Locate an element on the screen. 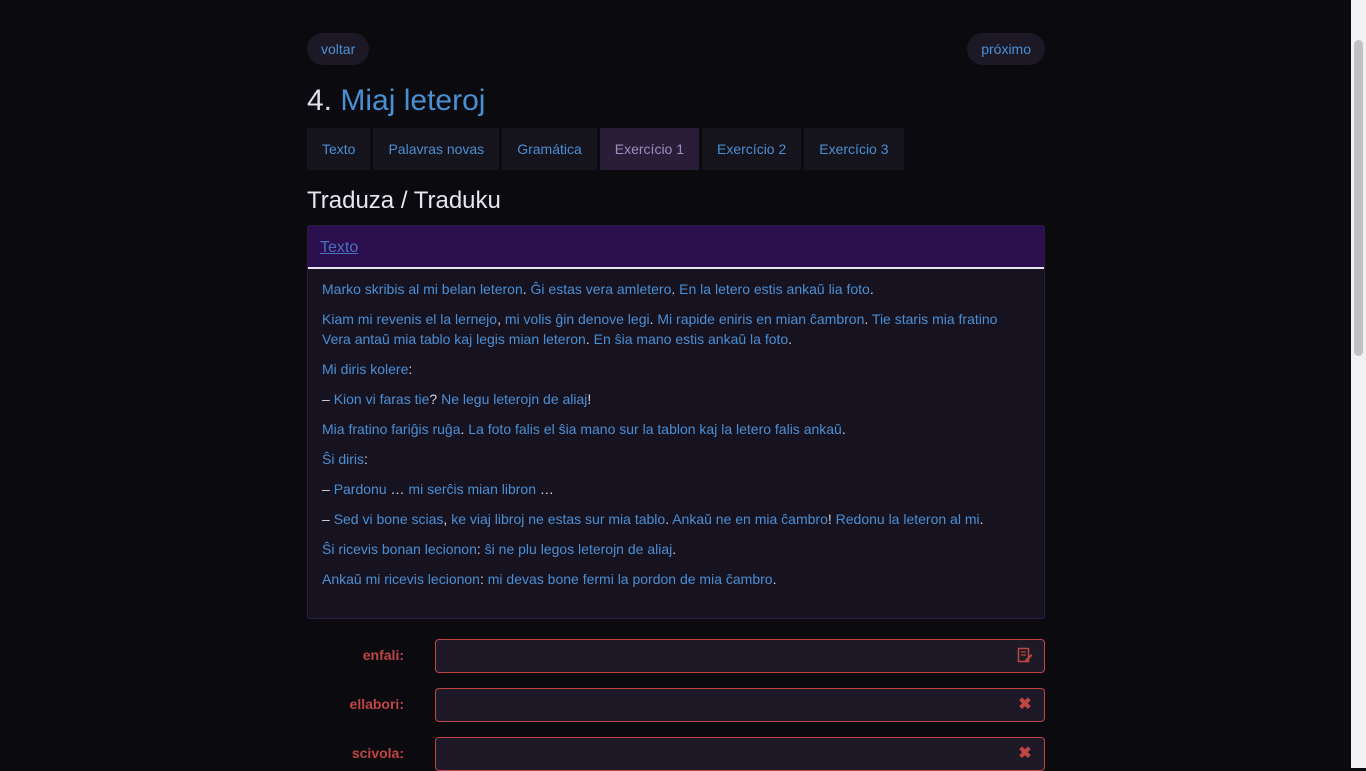 Image resolution: width=1366 pixels, height=771 pixels. tab-gramatica: Gramática is located at coordinates (549, 149).